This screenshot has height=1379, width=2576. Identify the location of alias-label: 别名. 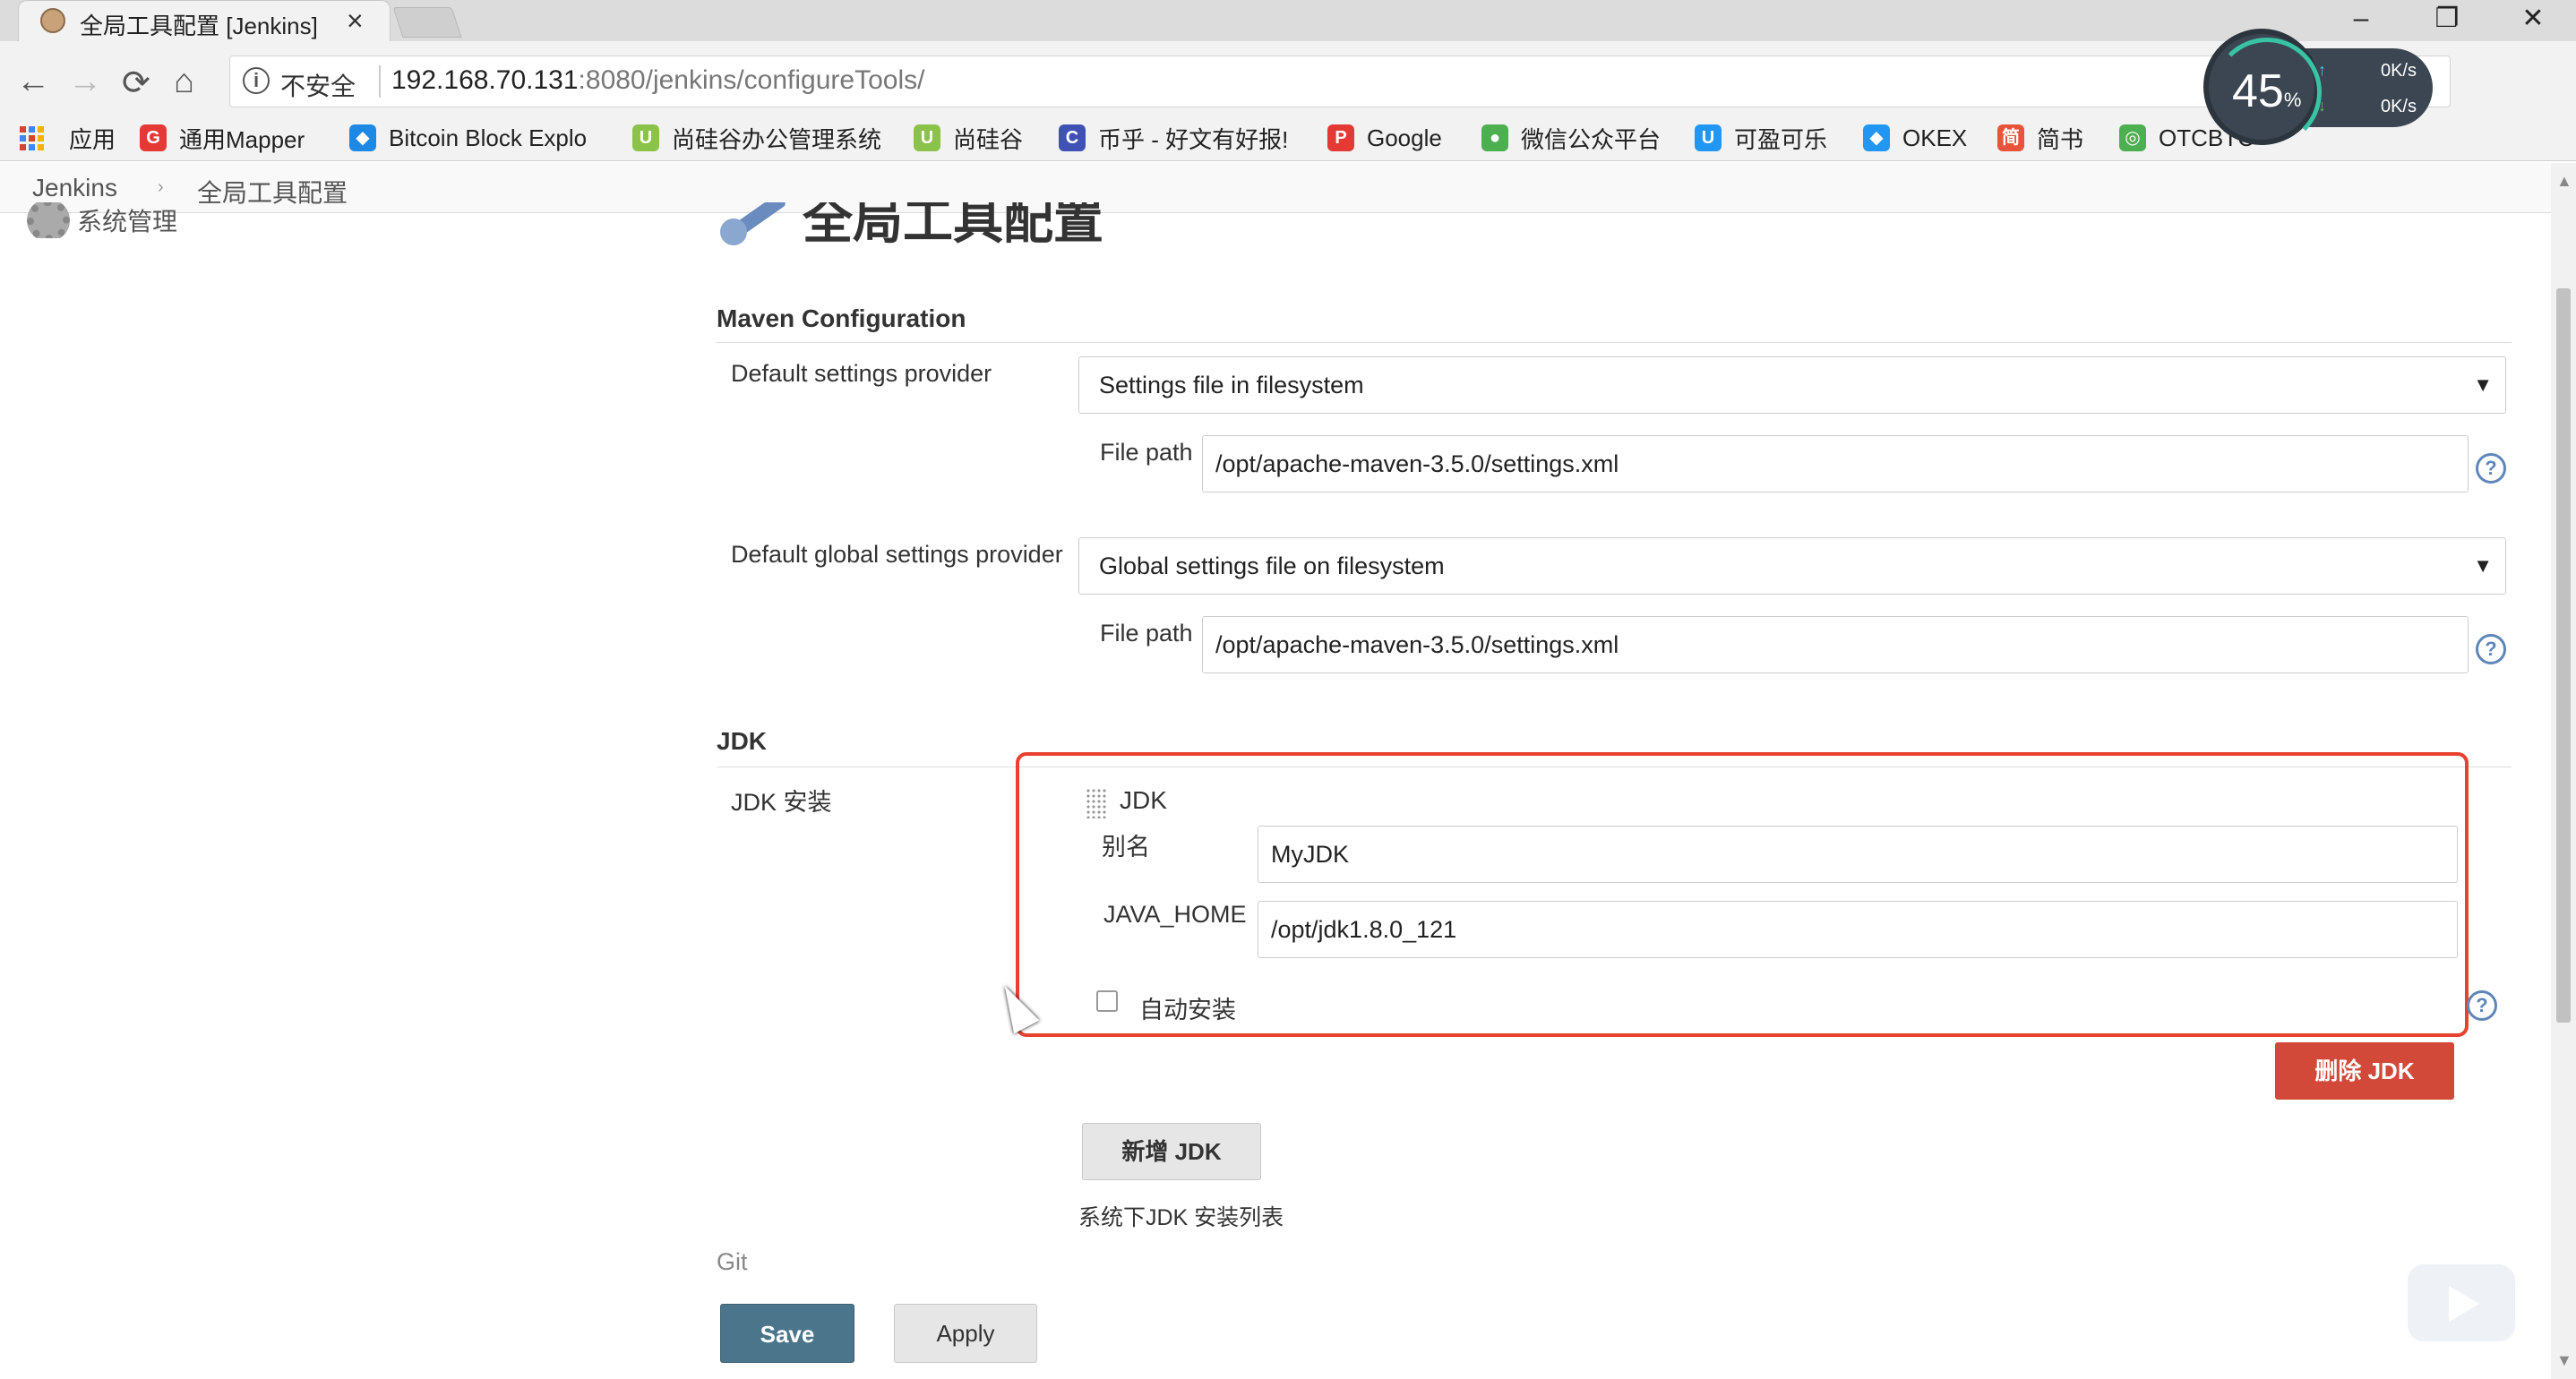
(1126, 847).